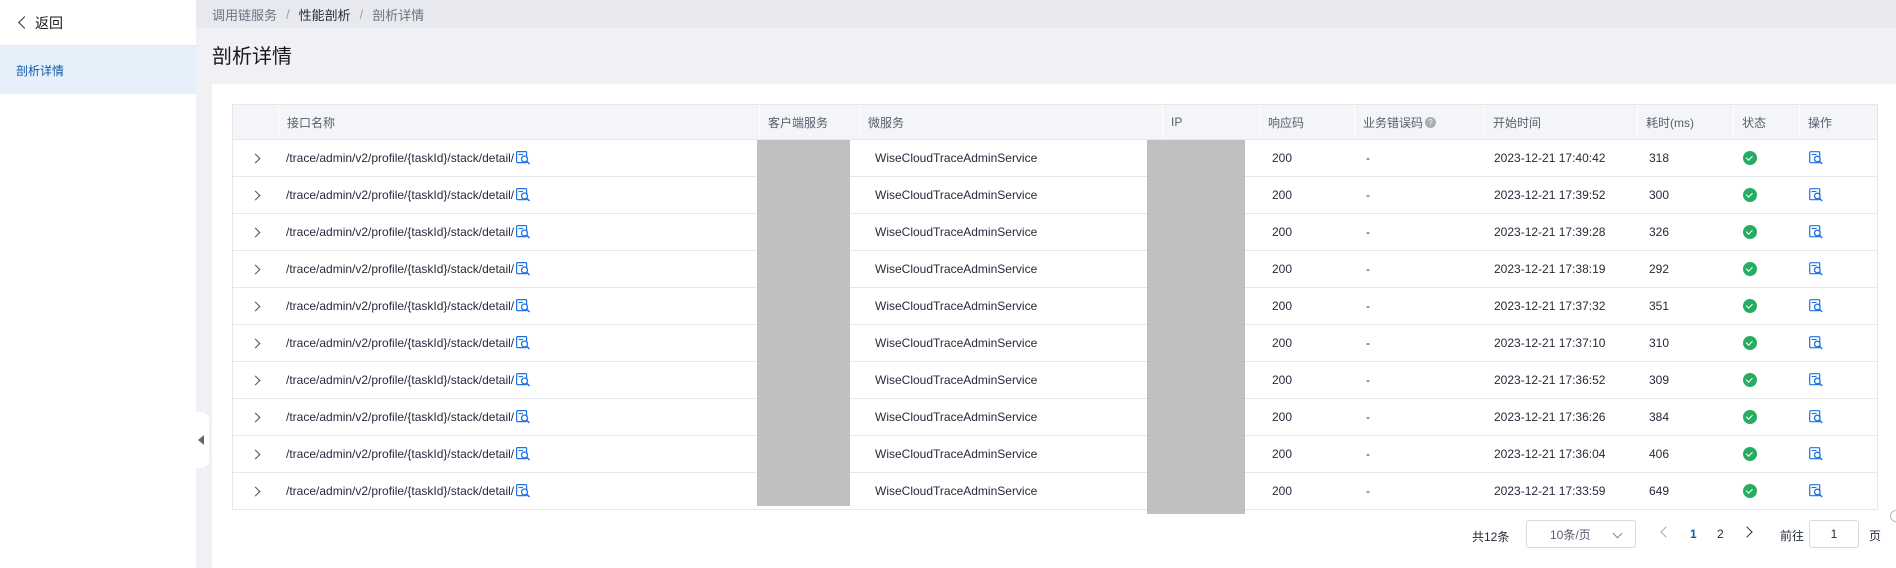  Describe the element at coordinates (1838, 122) in the screenshot. I see `header-operation: 操作` at that location.